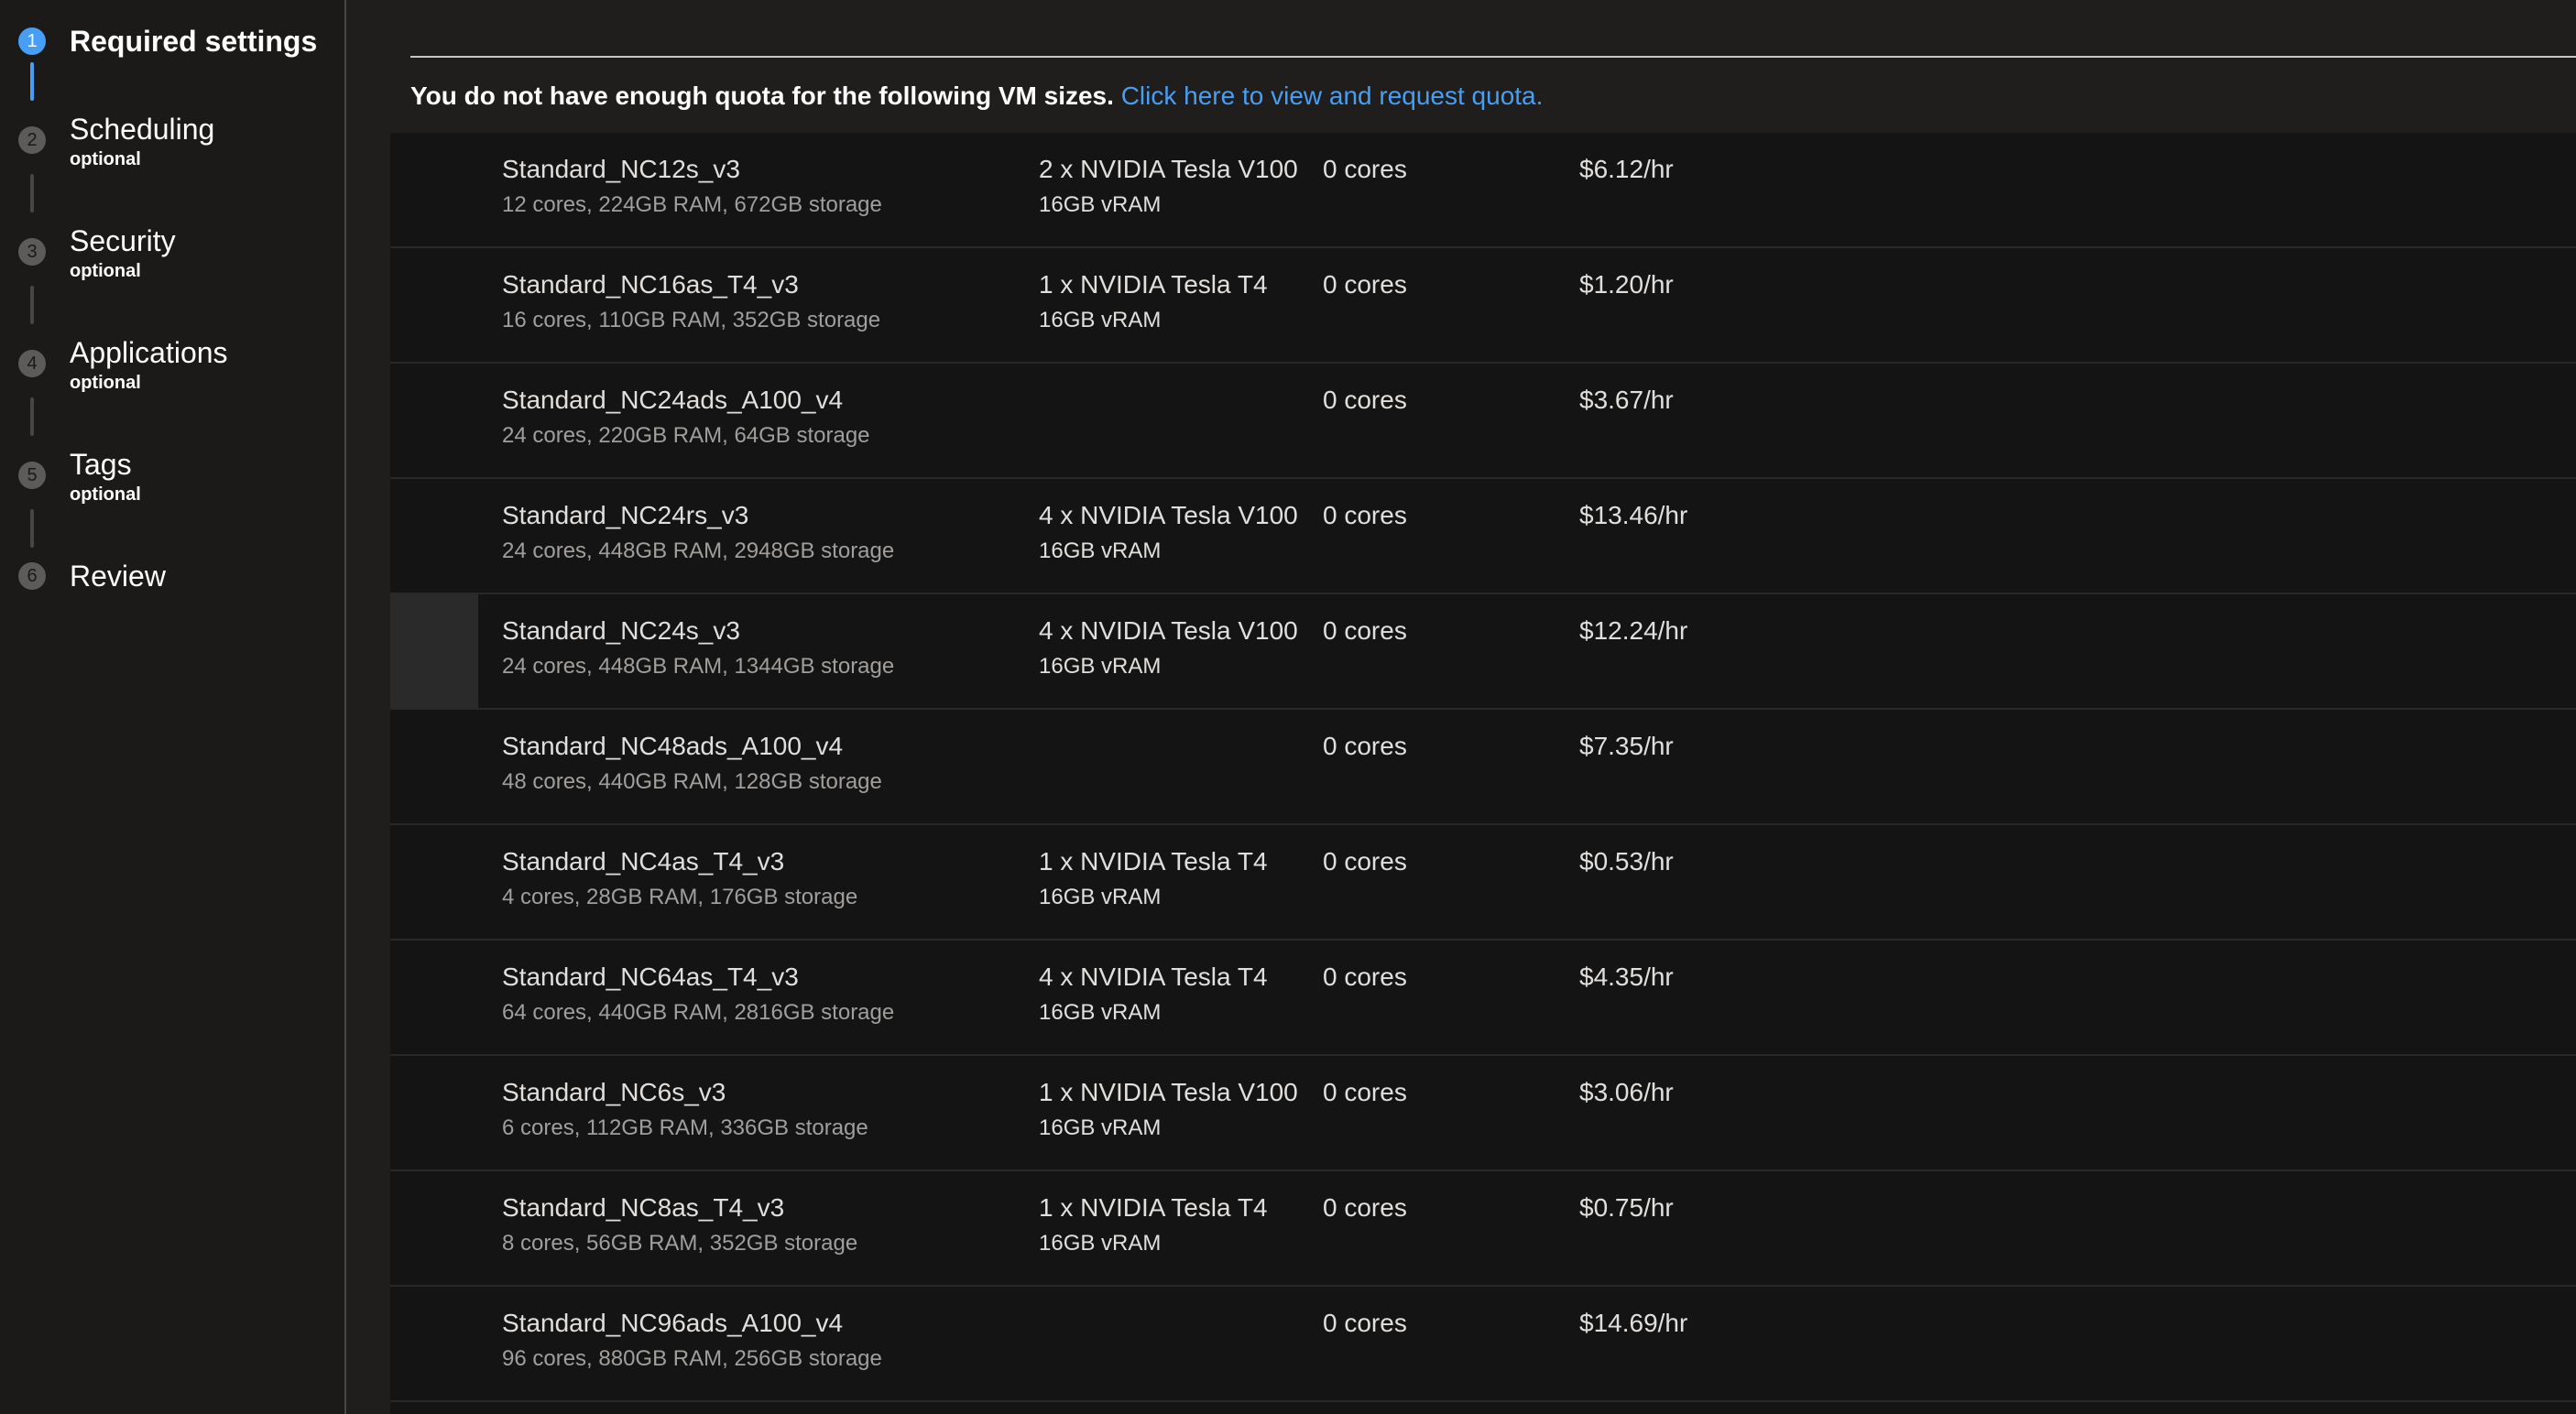 Image resolution: width=2576 pixels, height=1414 pixels. Describe the element at coordinates (1627, 284) in the screenshot. I see `vm-price: $1.20/hr` at that location.